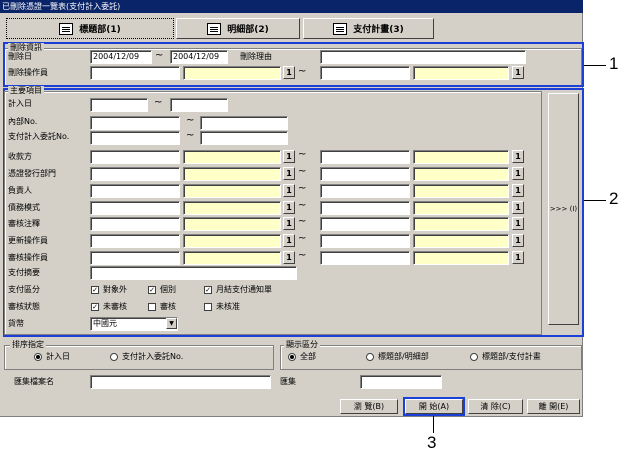  Describe the element at coordinates (518, 190) in the screenshot. I see `responsible-to-lookup-button: 1` at that location.